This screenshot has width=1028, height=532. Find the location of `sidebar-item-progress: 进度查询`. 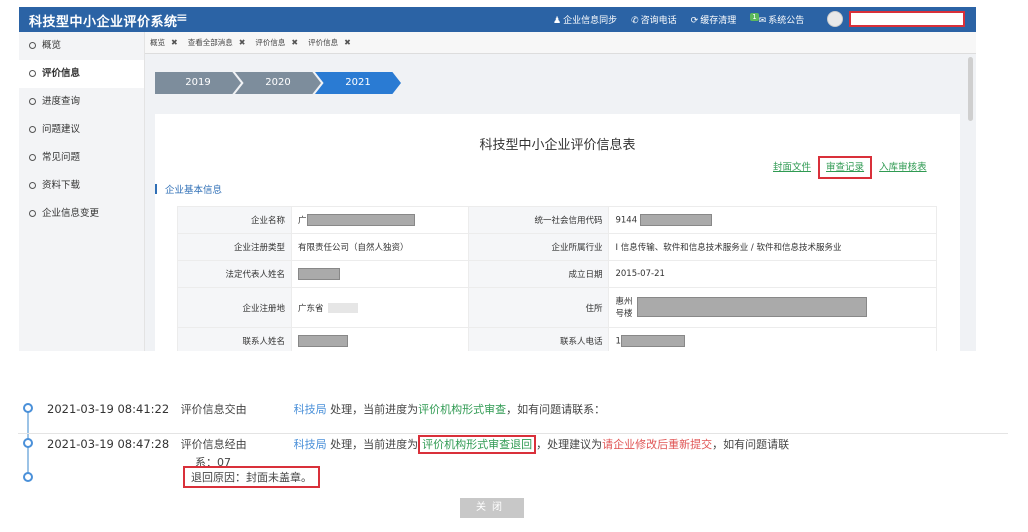

sidebar-item-progress: 进度查询 is located at coordinates (81, 102).